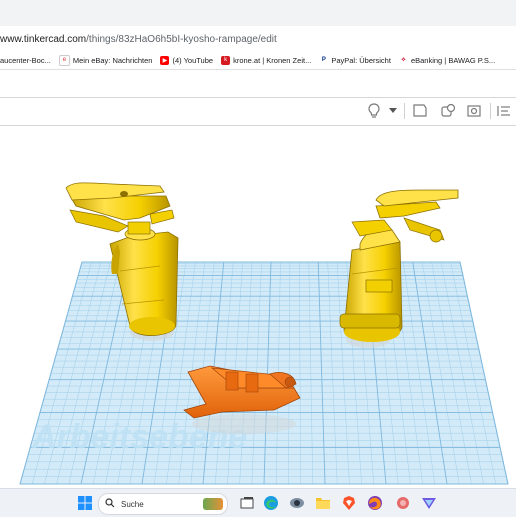 Image resolution: width=516 pixels, height=517 pixels. Describe the element at coordinates (324, 60) in the screenshot. I see `paypal-icon: P` at that location.